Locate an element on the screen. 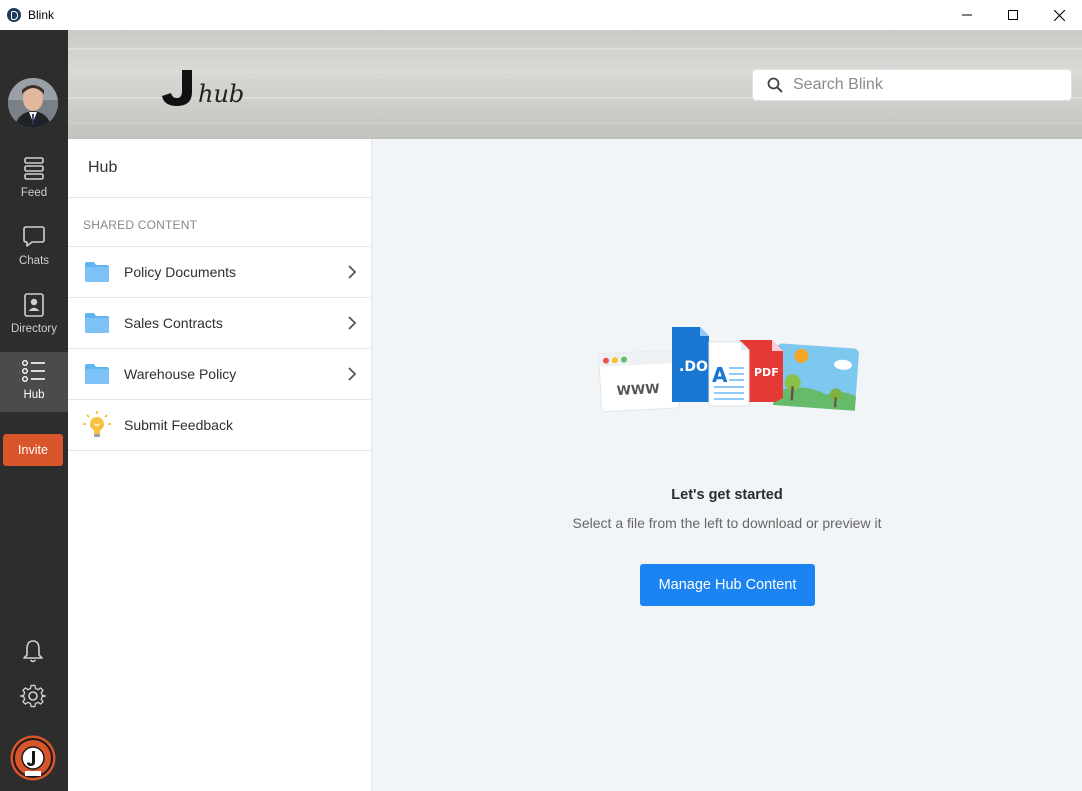 This screenshot has height=791, width=1082. contact-card-icon is located at coordinates (34, 305).